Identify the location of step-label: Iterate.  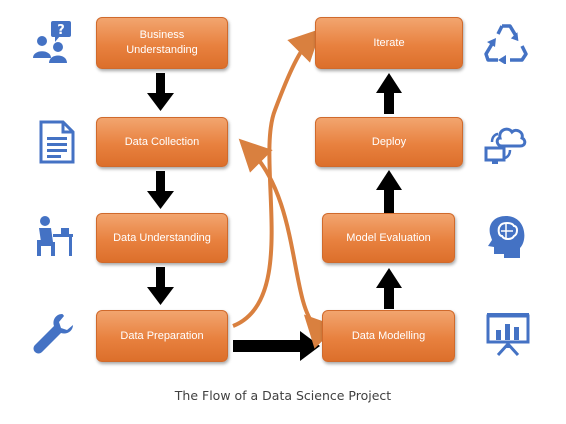
(389, 42).